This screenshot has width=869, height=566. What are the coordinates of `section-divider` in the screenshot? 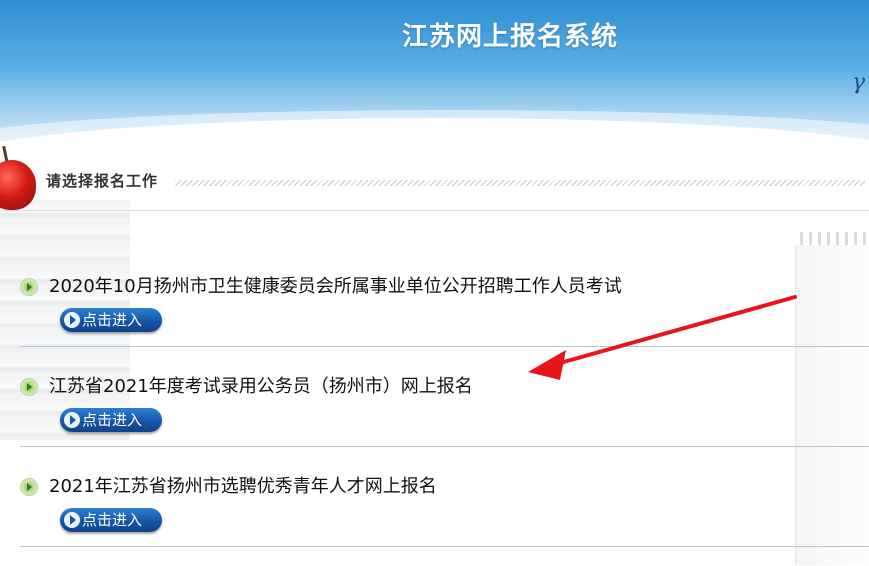 It's located at (520, 183).